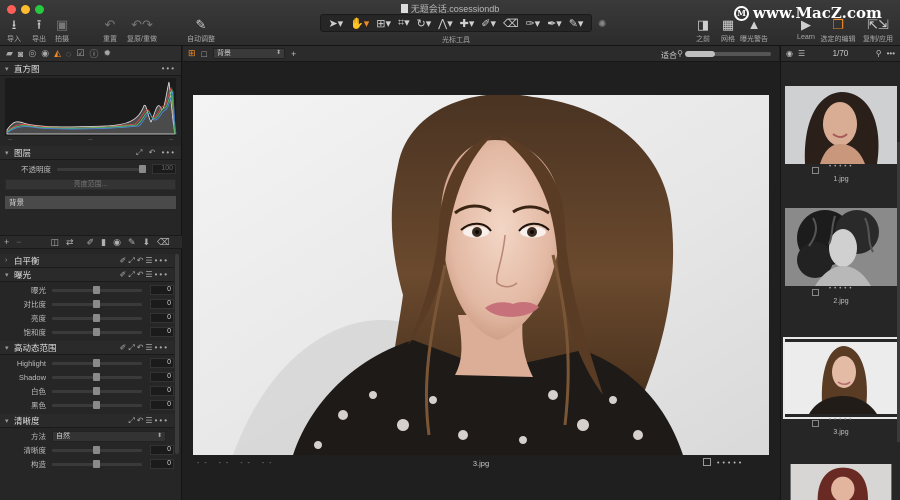  I want to click on keystone-cursor-icon: ⋀▾, so click(445, 23).